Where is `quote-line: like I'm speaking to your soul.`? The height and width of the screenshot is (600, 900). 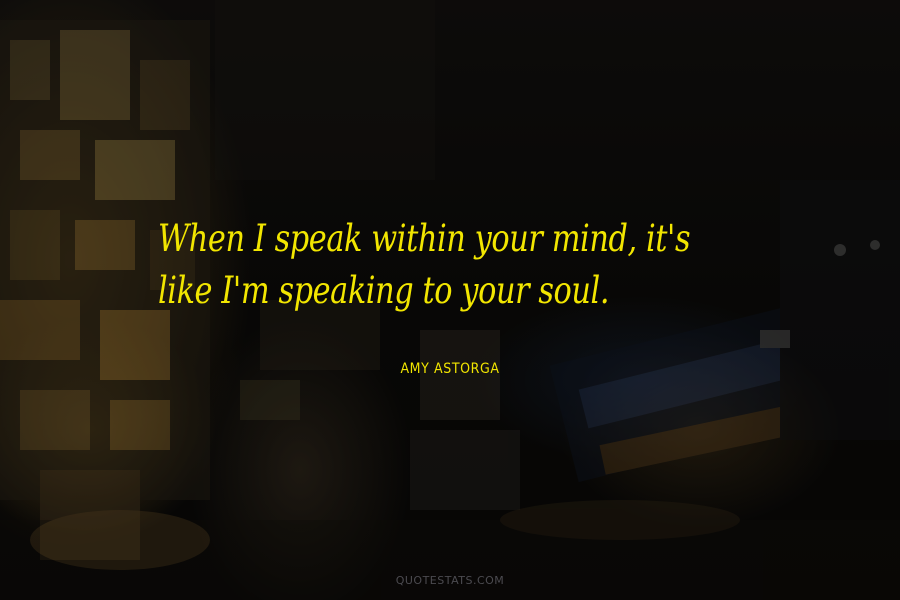
quote-line: like I'm speaking to your soul. is located at coordinates (384, 290).